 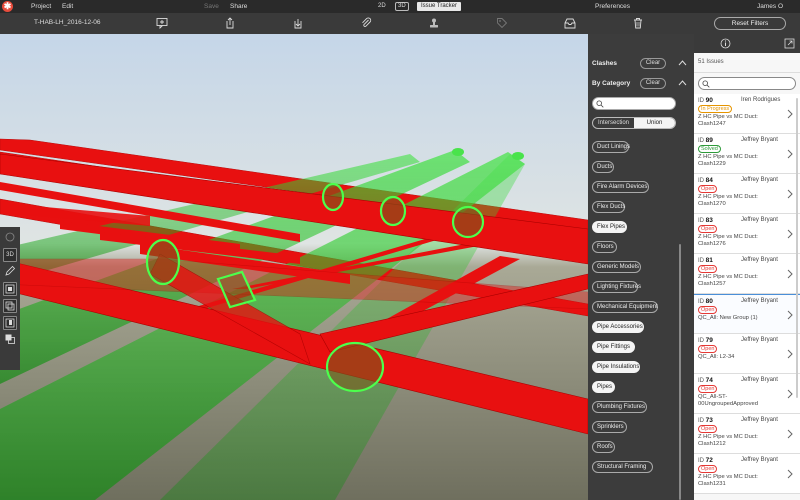 What do you see at coordinates (10, 323) in the screenshot?
I see `isolate-icon` at bounding box center [10, 323].